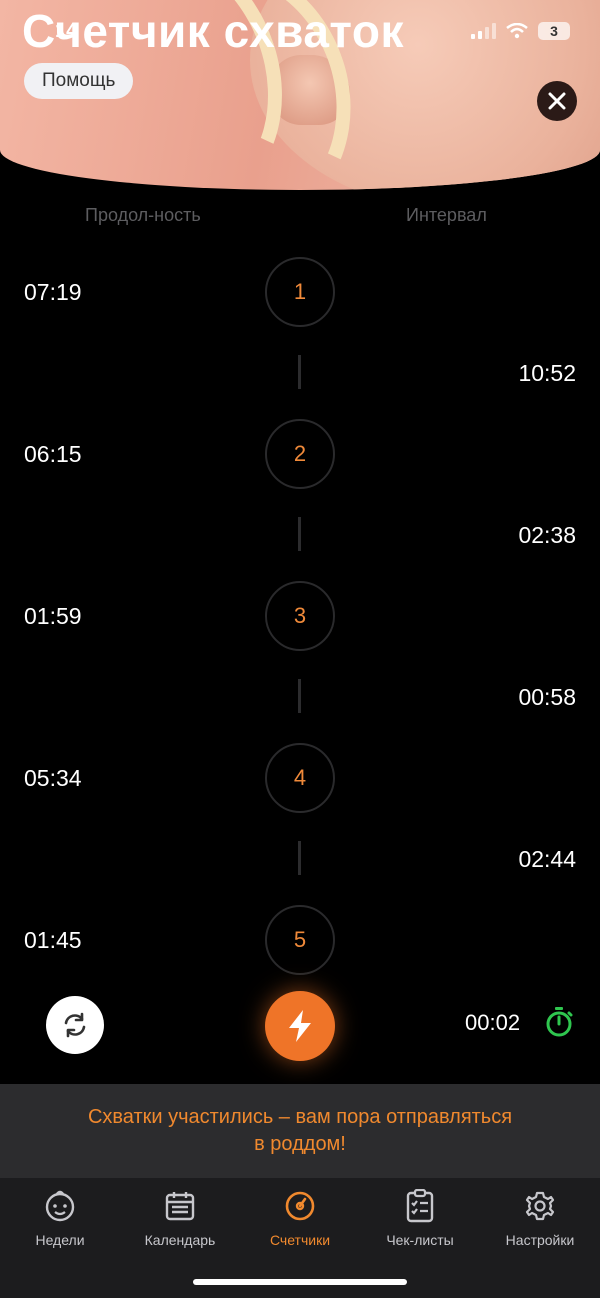 The height and width of the screenshot is (1298, 600). Describe the element at coordinates (547, 373) in the screenshot. I see `interval-value: 10:52` at that location.